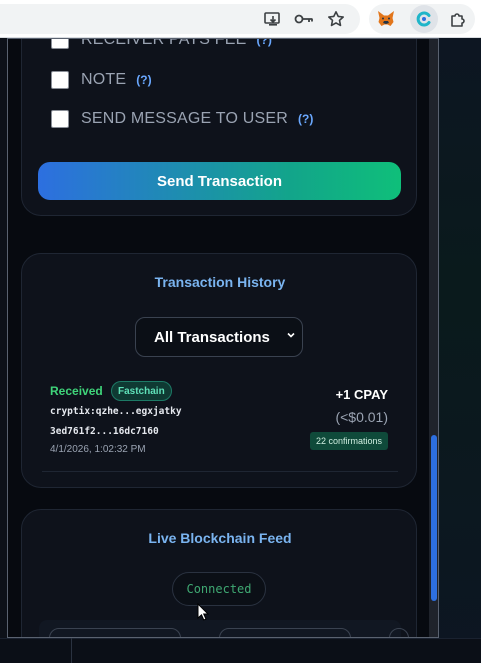 This screenshot has width=481, height=663. Describe the element at coordinates (185, 118) in the screenshot. I see `option-label: SEND MESSAGE TO USER` at that location.